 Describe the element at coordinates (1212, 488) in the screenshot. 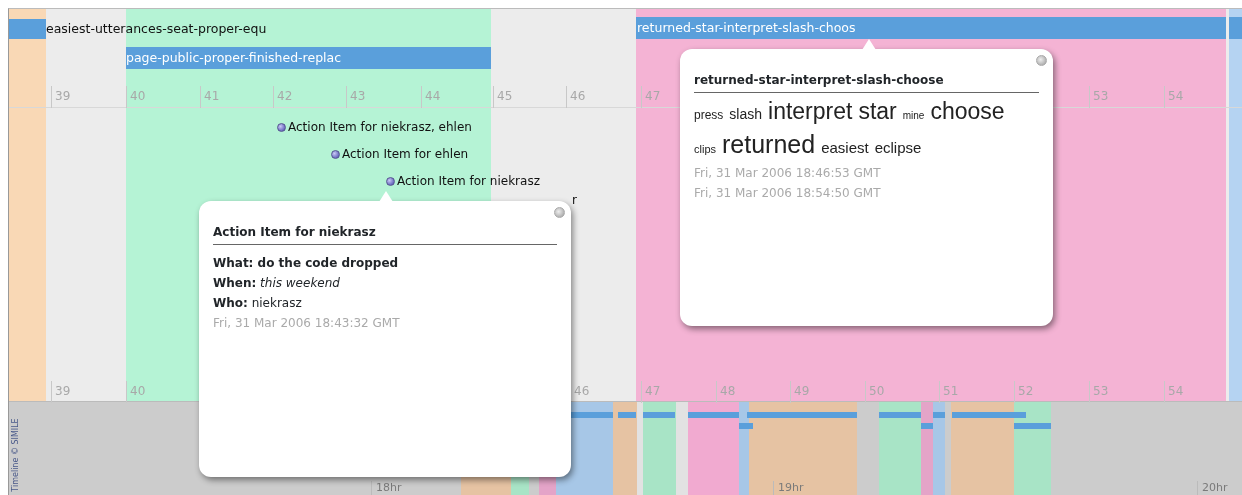

I see `tick-label: 20hr` at that location.